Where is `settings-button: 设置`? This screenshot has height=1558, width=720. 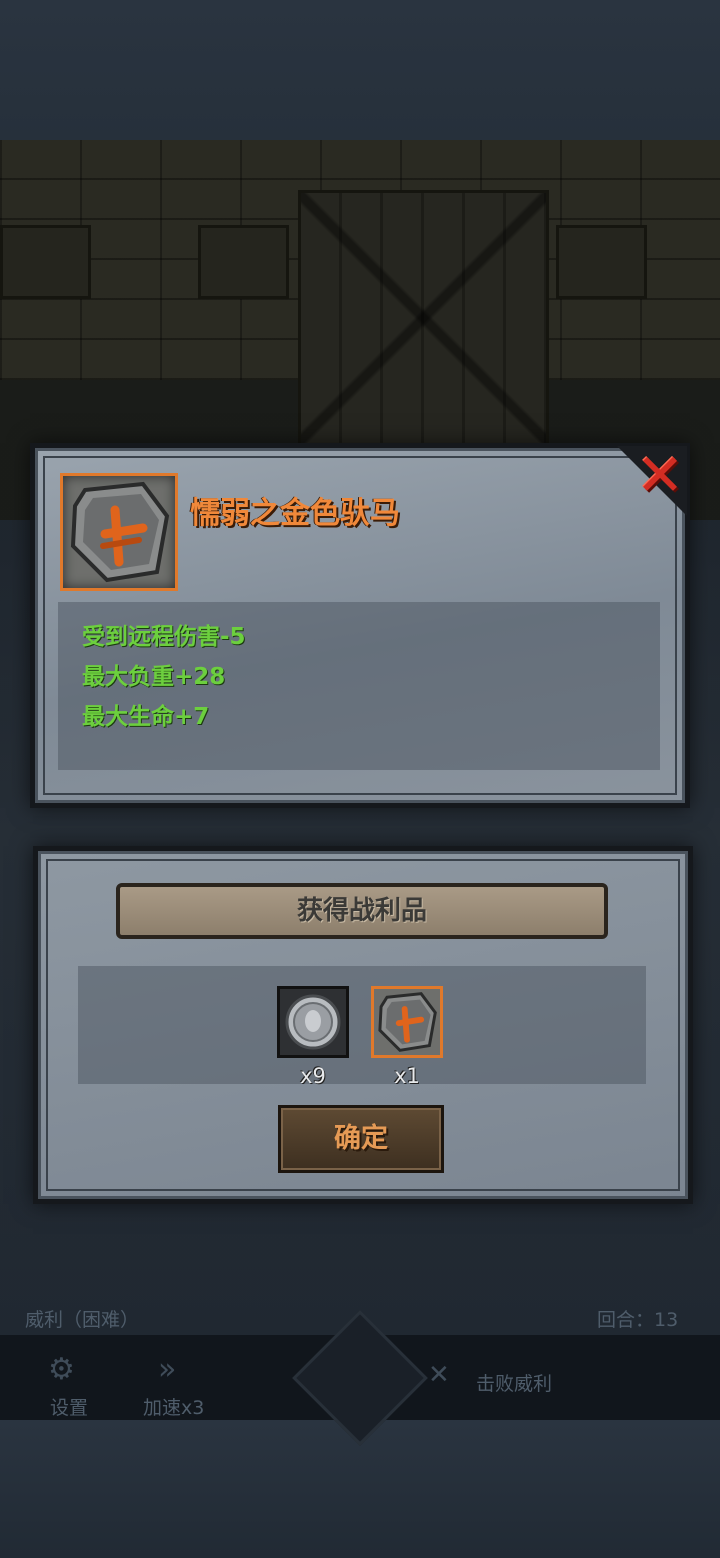
settings-button: 设置 is located at coordinates (69, 1406).